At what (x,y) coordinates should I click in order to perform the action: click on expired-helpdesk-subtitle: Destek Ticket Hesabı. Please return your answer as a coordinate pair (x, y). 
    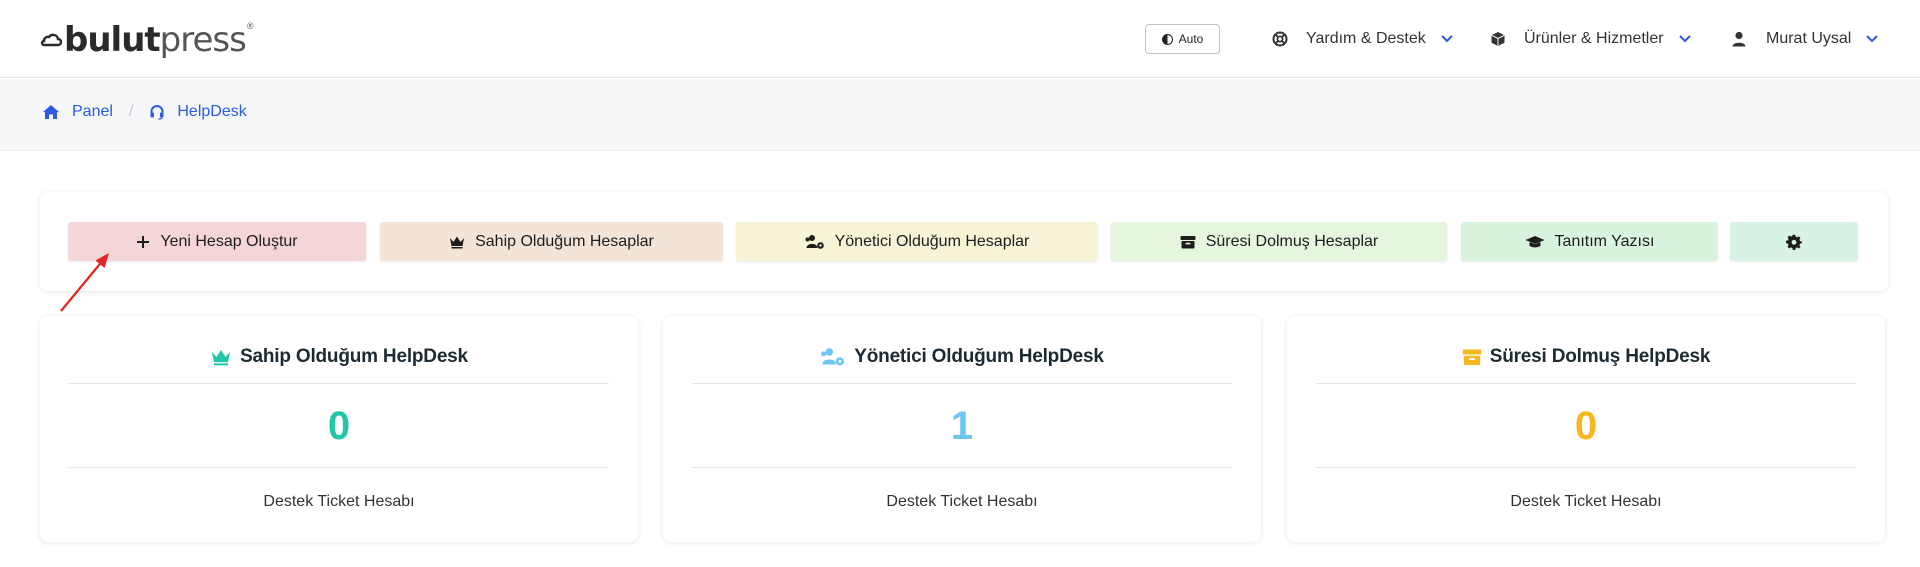
    Looking at the image, I should click on (1586, 501).